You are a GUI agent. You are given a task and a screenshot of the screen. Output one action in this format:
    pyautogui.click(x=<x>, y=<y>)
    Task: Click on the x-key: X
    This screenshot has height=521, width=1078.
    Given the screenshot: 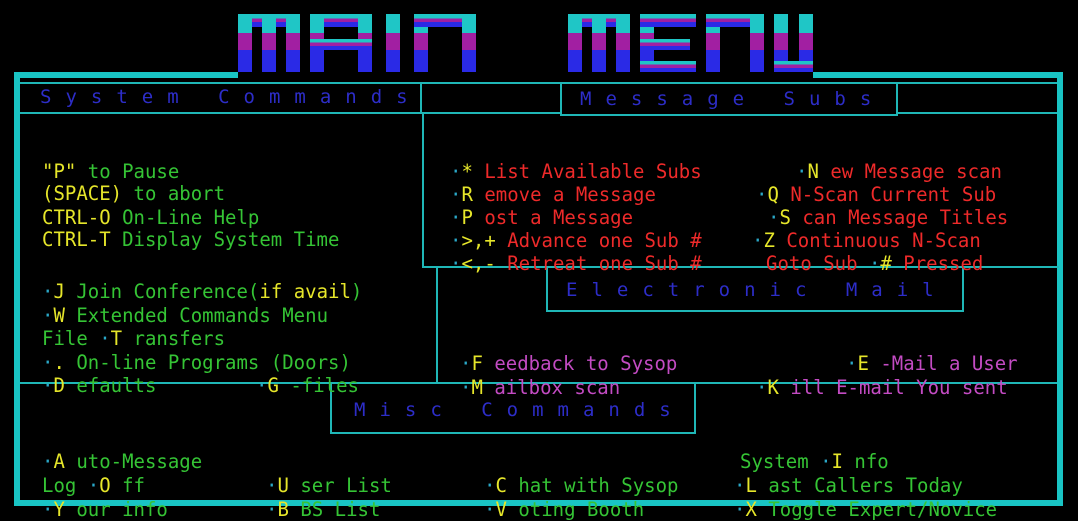 What is the action you would take?
    pyautogui.click(x=751, y=509)
    